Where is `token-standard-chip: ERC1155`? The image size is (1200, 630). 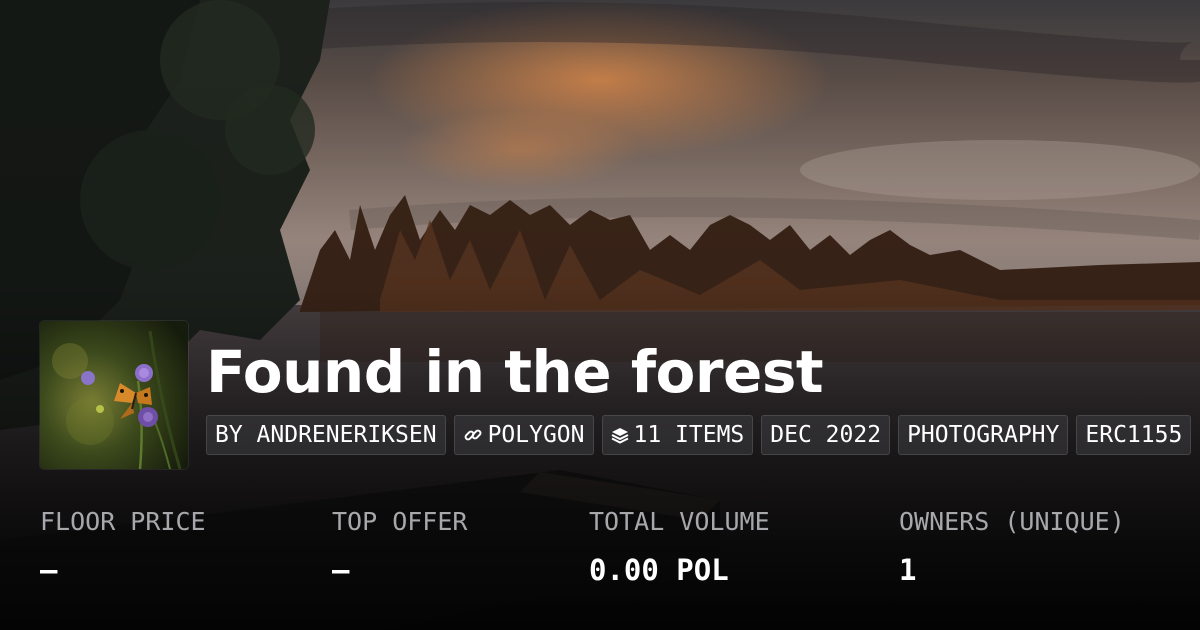
token-standard-chip: ERC1155 is located at coordinates (1134, 435).